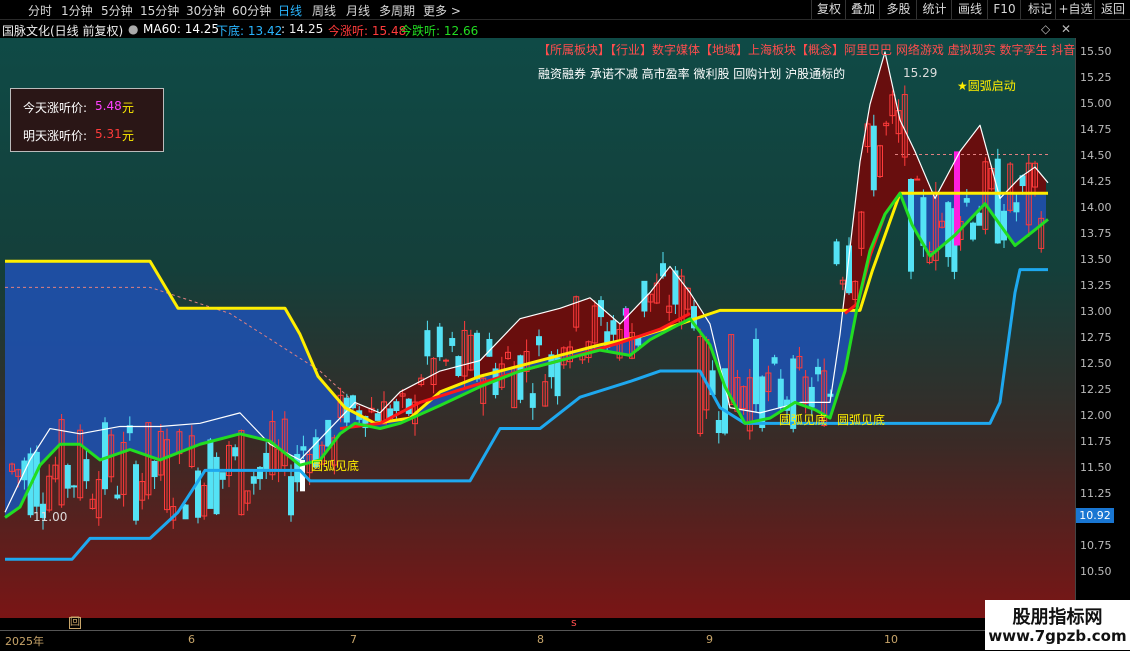 The image size is (1130, 651). Describe the element at coordinates (1045, 29) in the screenshot. I see `diamond-icon: ◇` at that location.